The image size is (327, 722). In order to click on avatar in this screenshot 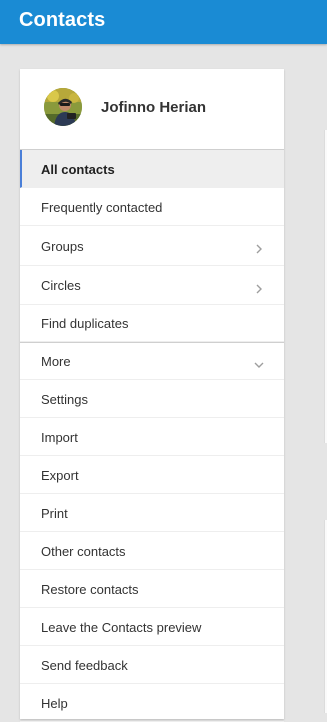, I will do `click(63, 107)`.